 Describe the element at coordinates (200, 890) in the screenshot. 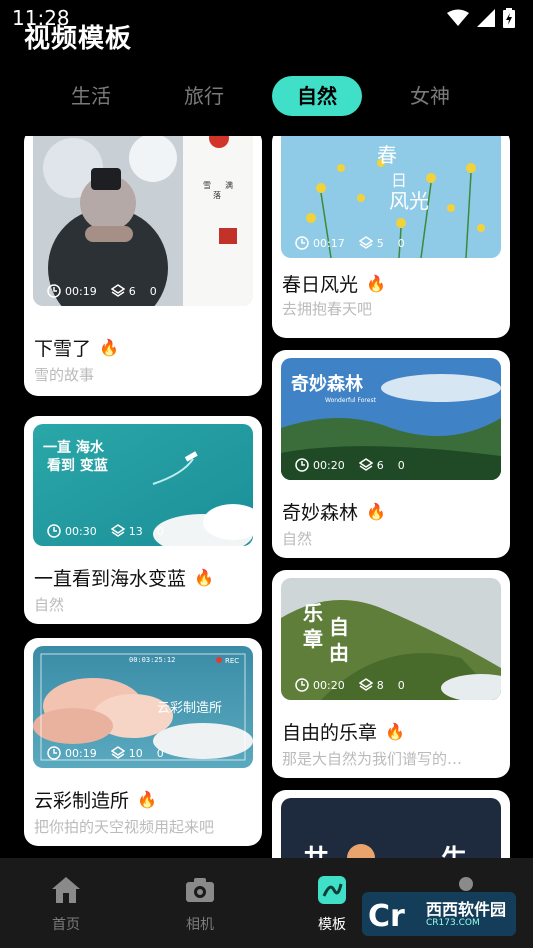

I see `camera-icon` at that location.